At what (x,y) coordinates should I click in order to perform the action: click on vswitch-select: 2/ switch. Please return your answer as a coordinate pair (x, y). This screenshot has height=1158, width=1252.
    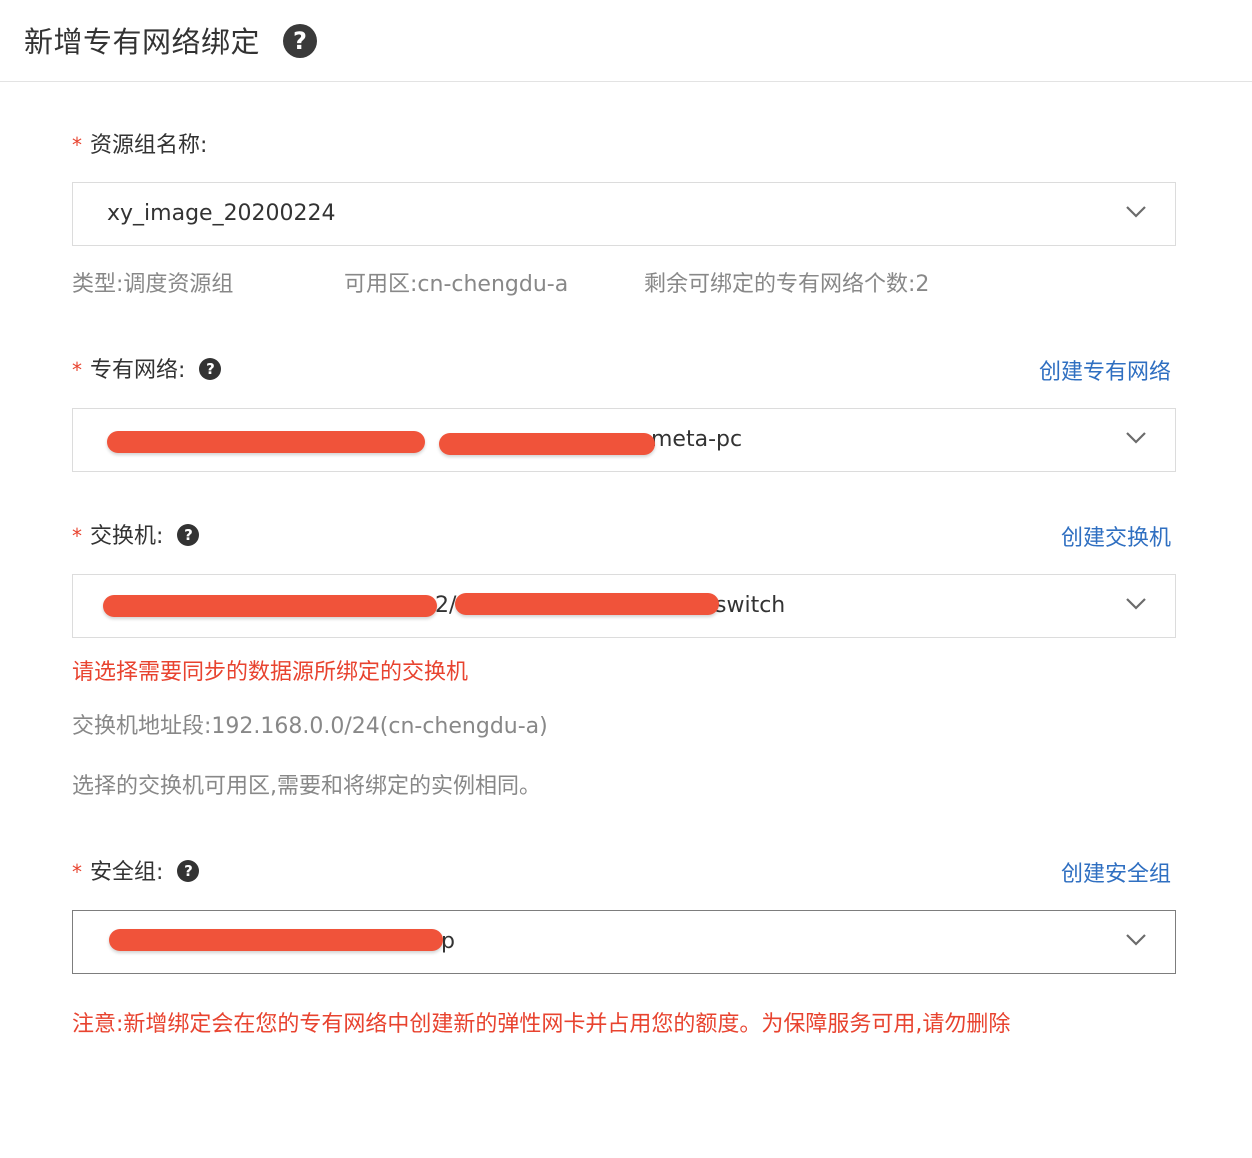
    Looking at the image, I should click on (624, 606).